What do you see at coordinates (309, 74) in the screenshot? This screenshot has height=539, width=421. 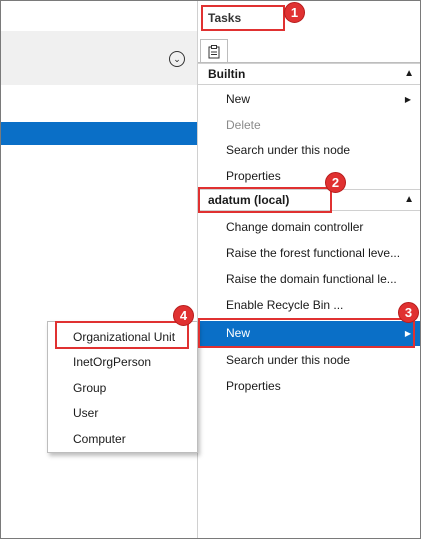 I see `section-header-builtin: Builtin ▲` at bounding box center [309, 74].